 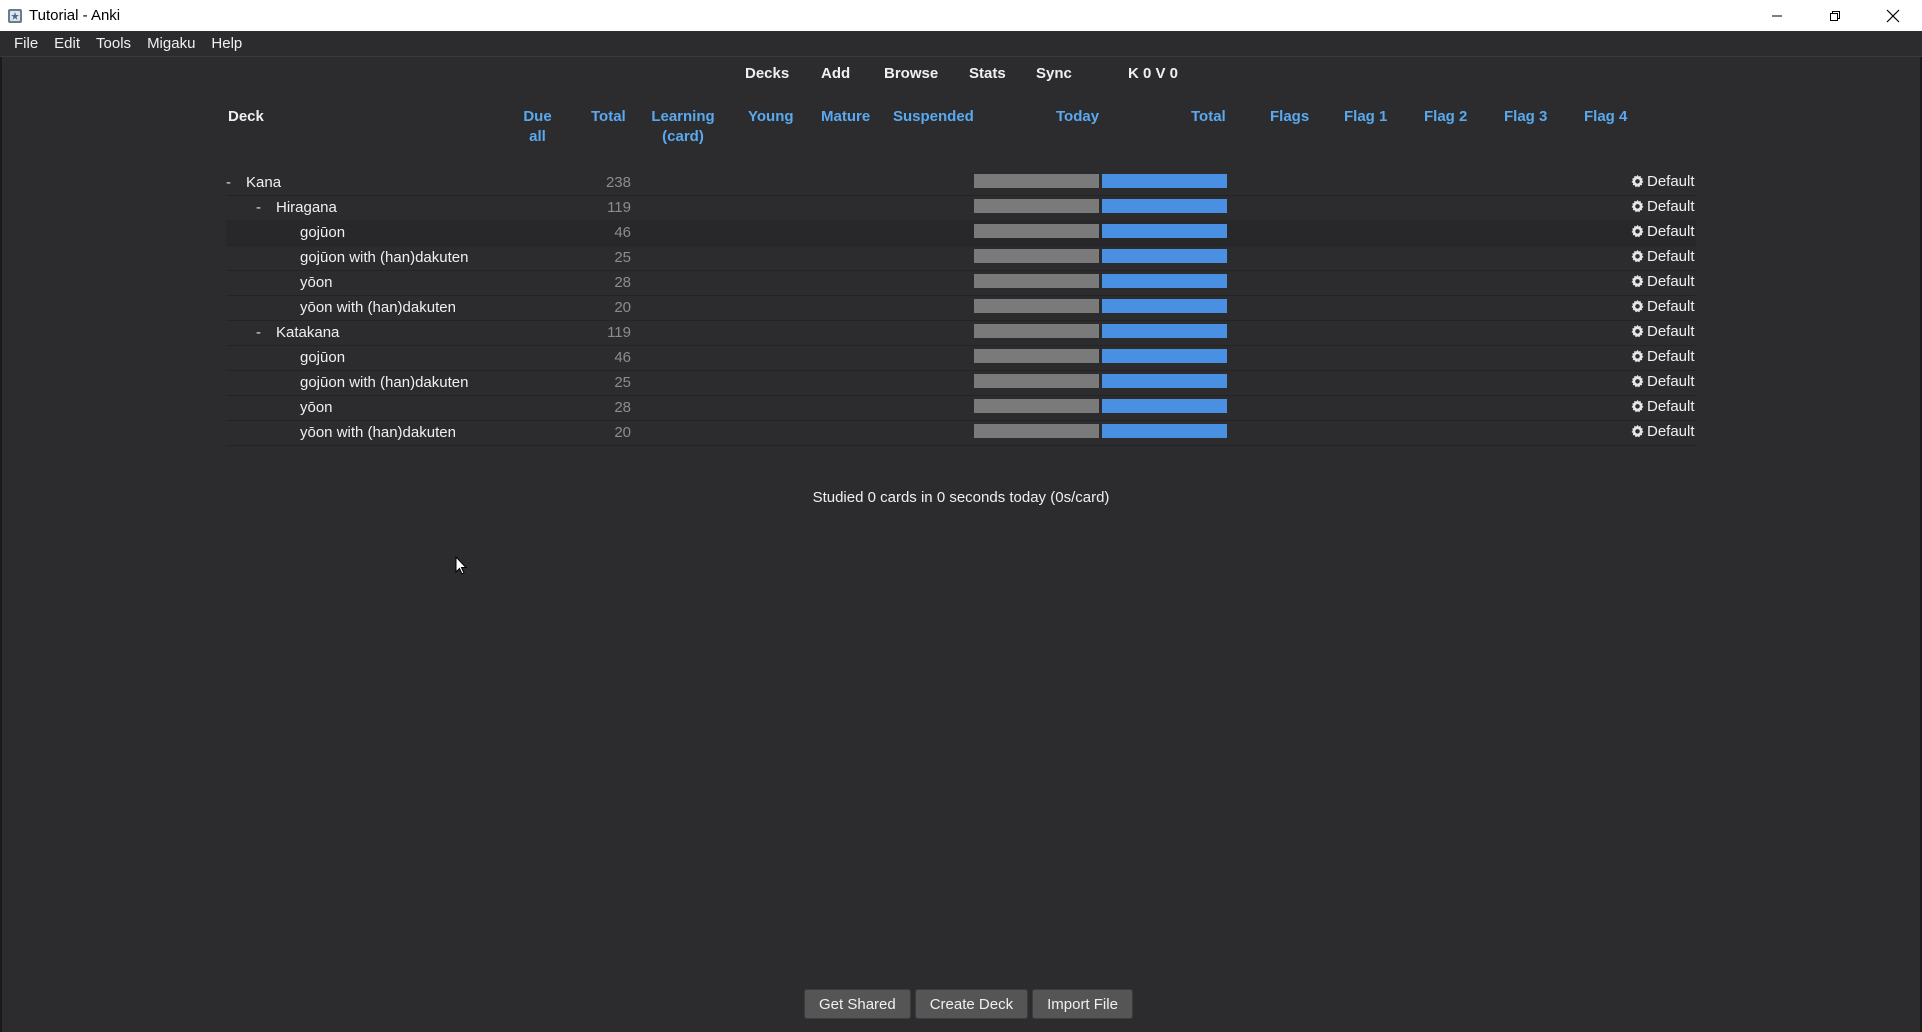 I want to click on col-total2: Total, so click(x=1208, y=117).